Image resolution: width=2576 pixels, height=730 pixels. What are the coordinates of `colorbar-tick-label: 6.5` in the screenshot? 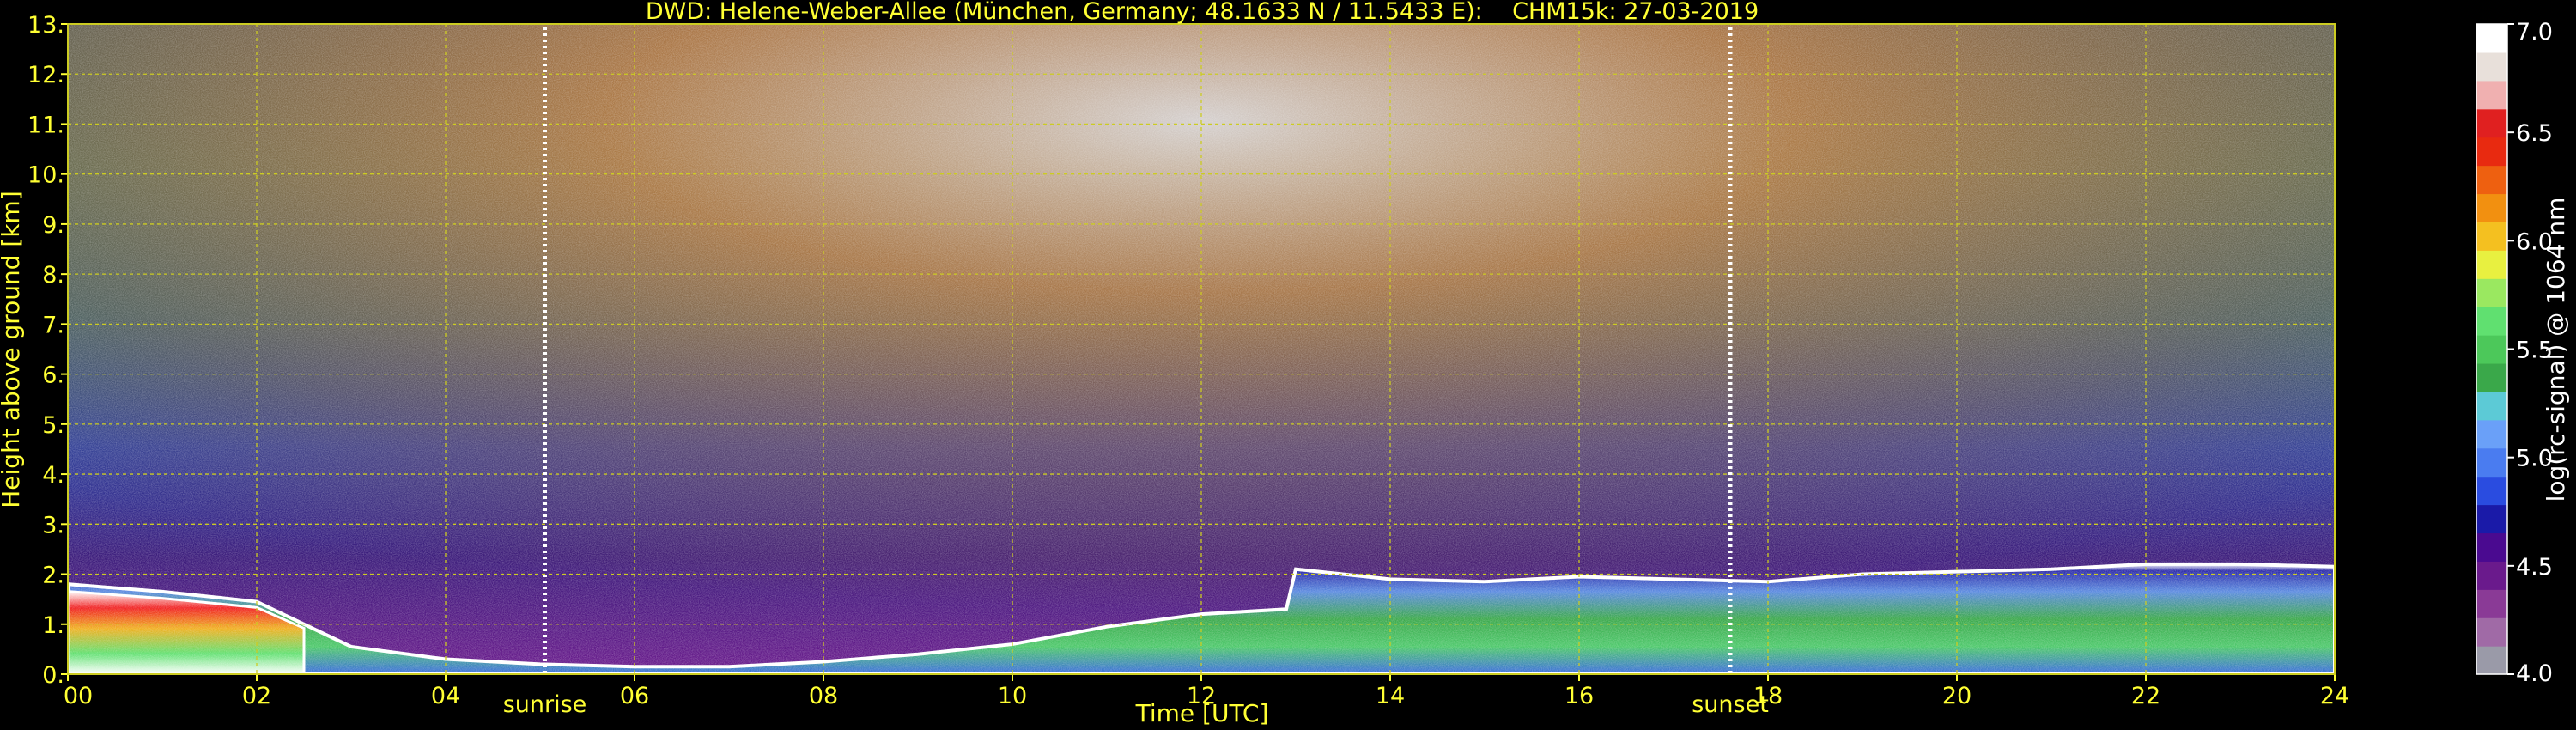 It's located at (2535, 133).